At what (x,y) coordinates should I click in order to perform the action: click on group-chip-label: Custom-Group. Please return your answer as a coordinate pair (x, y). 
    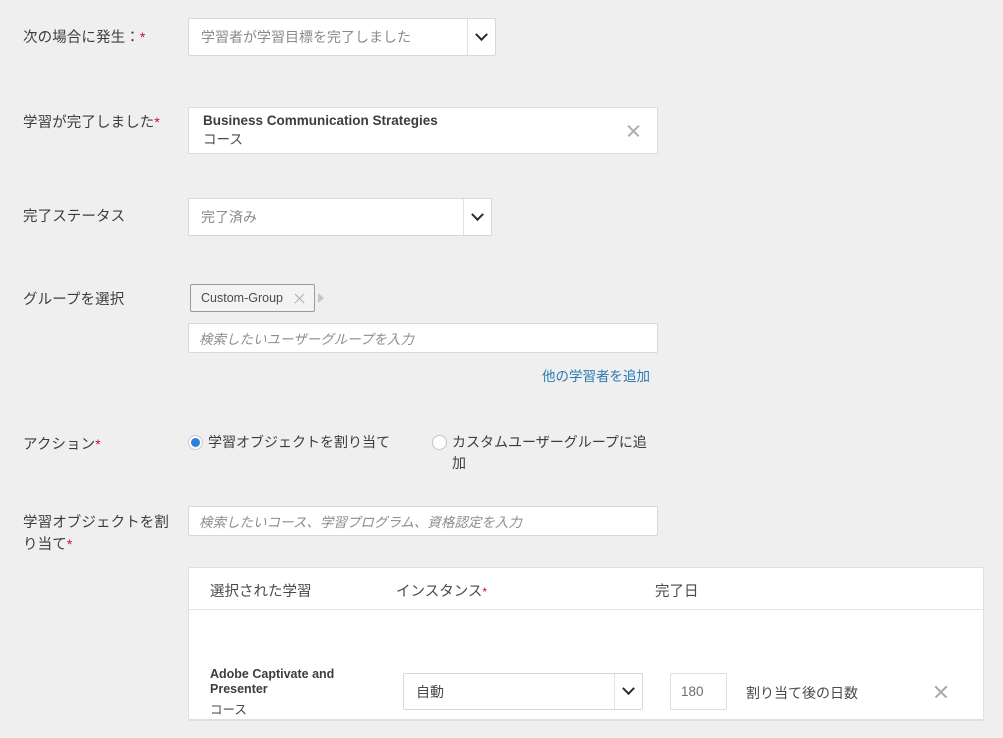
    Looking at the image, I should click on (242, 298).